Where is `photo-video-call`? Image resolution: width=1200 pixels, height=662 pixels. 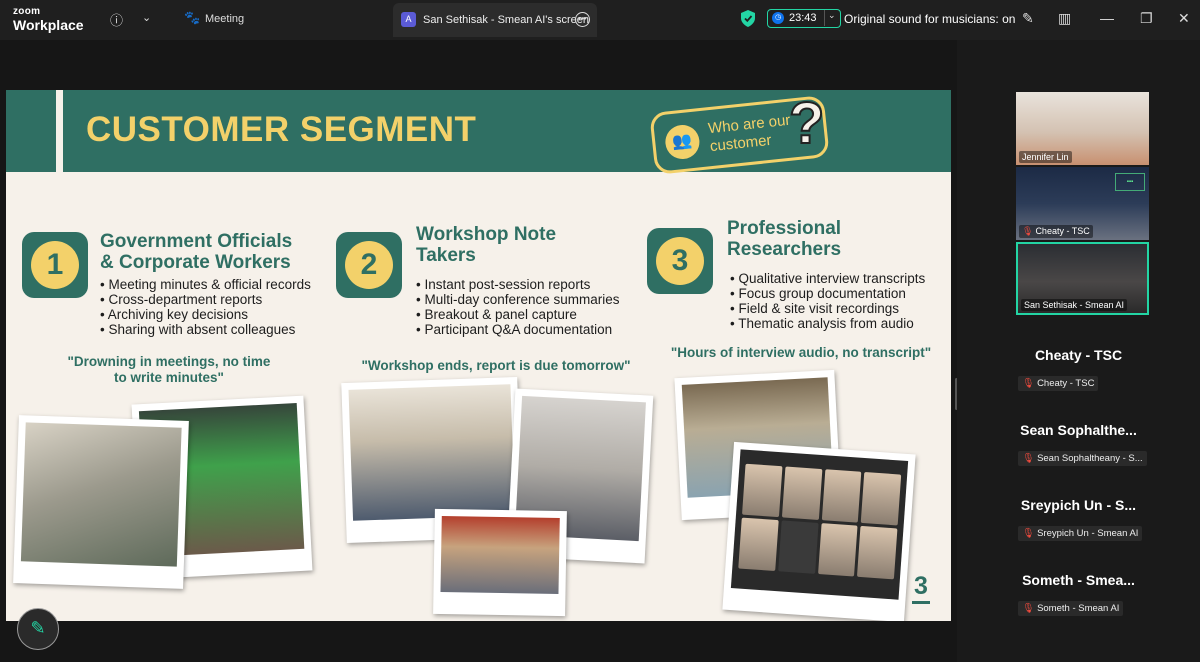
photo-video-call is located at coordinates (819, 531).